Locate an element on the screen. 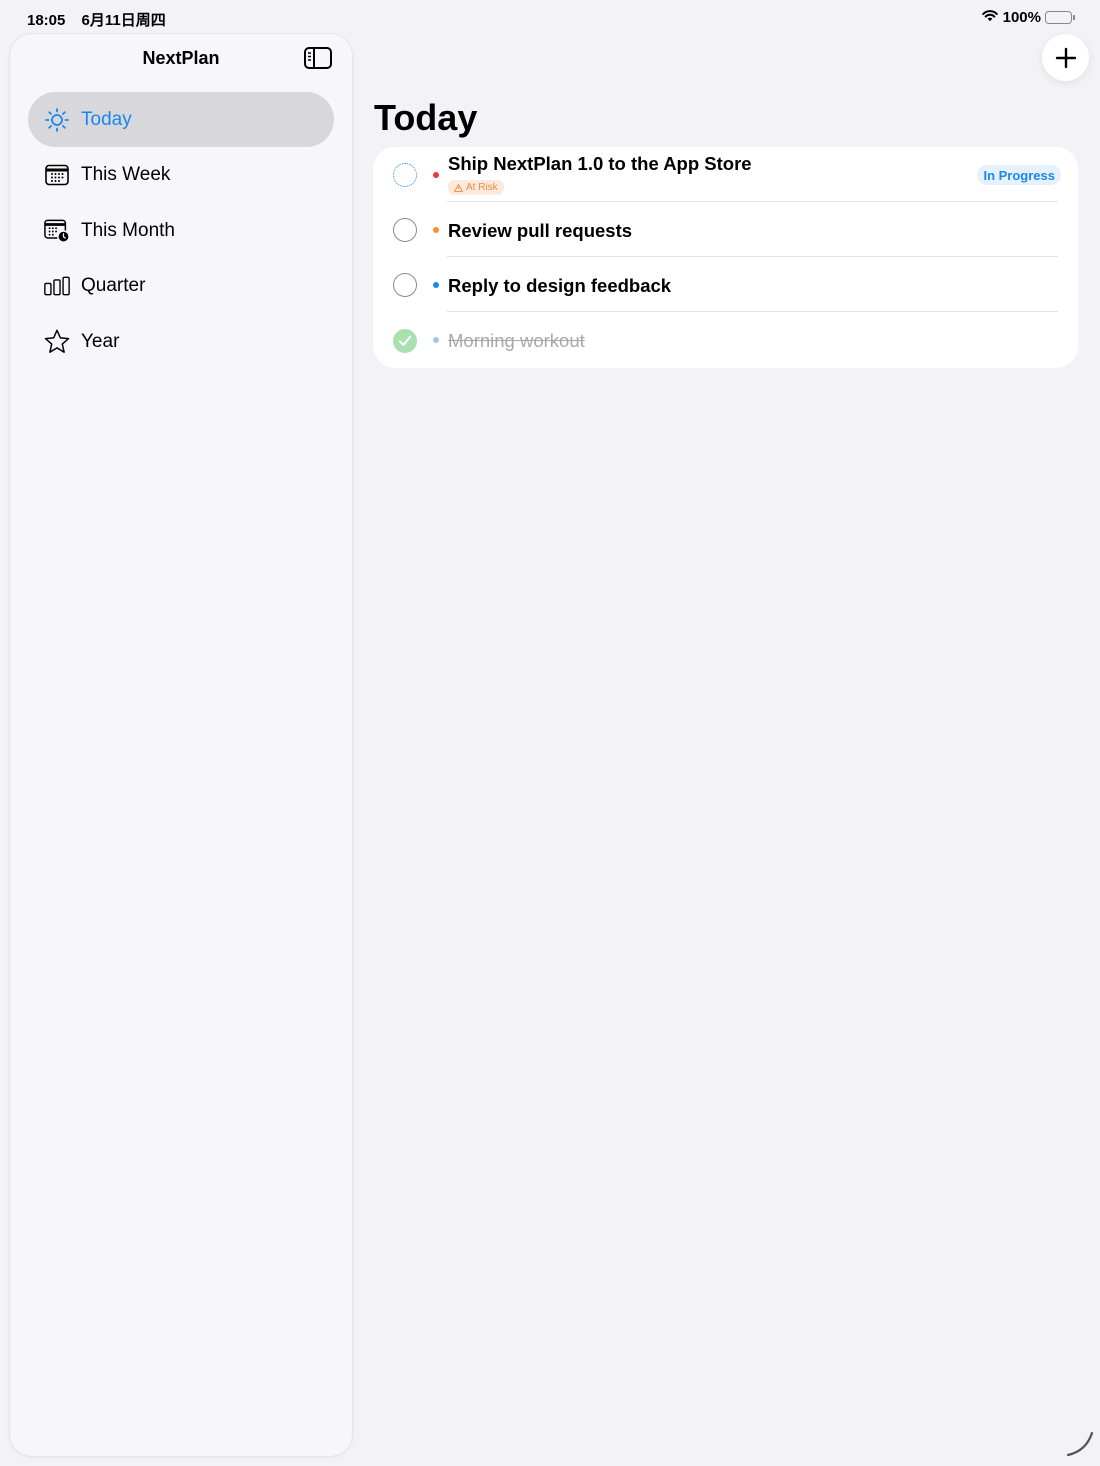  status-time: 18:05 is located at coordinates (46, 20).